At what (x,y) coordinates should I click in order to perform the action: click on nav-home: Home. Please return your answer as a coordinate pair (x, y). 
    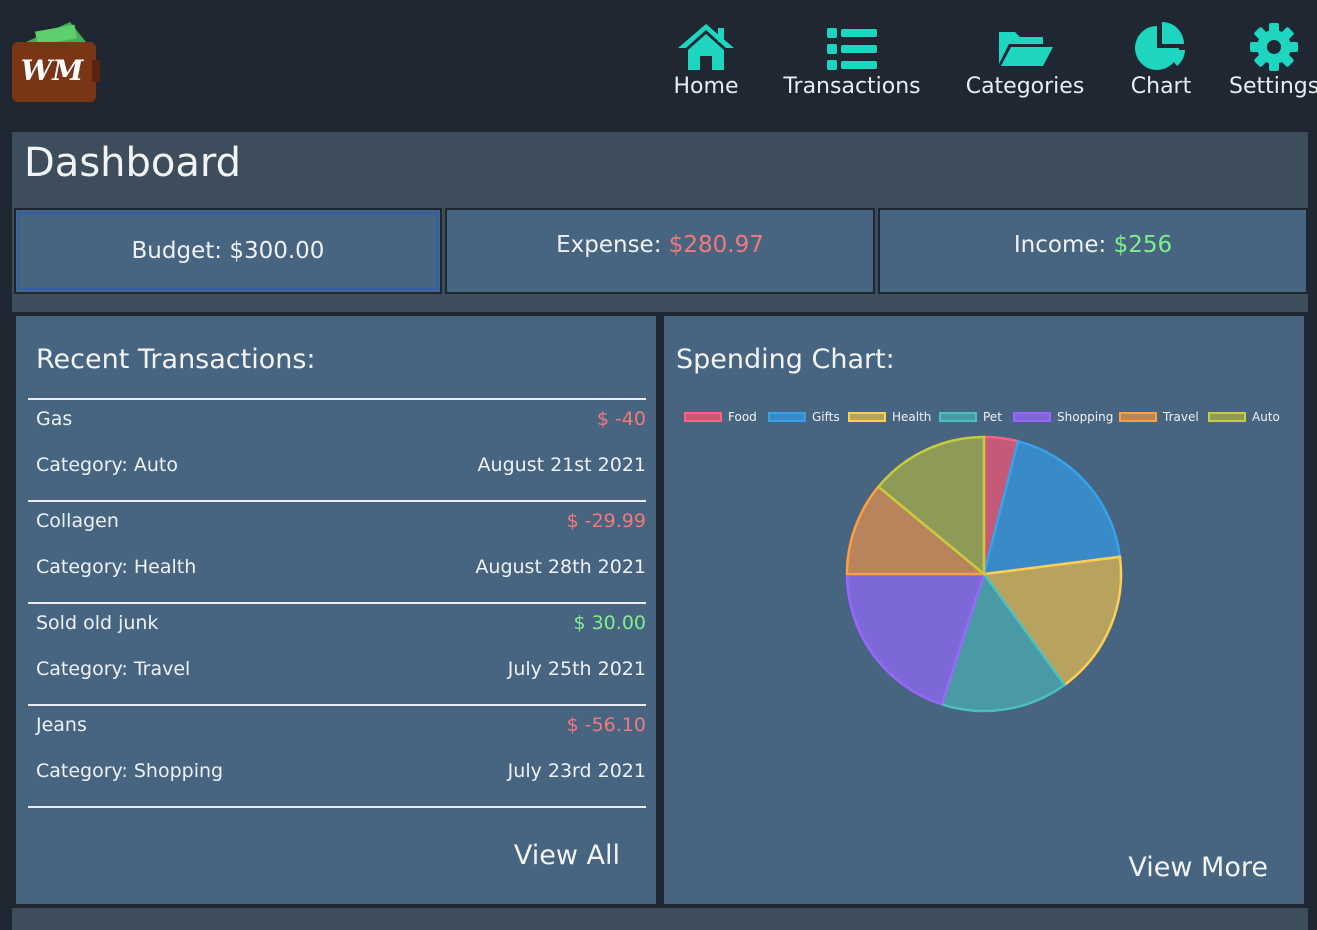
    Looking at the image, I should click on (706, 59).